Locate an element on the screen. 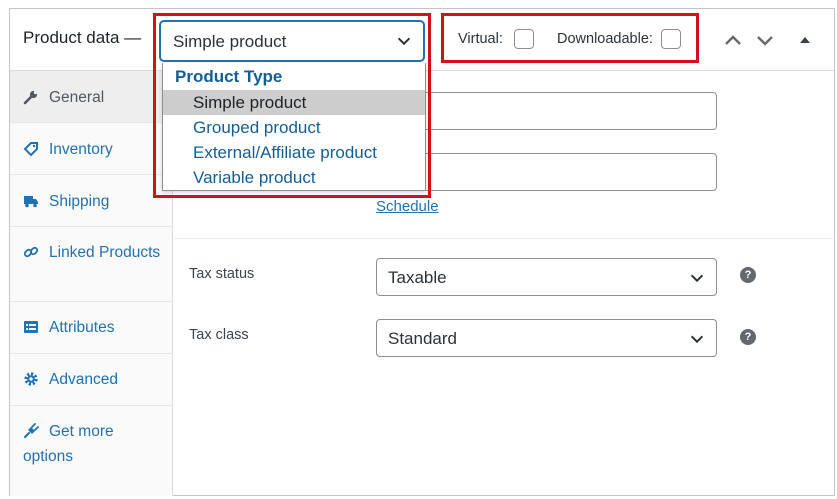 The width and height of the screenshot is (837, 499). tab-shipping: Shipping is located at coordinates (91, 201).